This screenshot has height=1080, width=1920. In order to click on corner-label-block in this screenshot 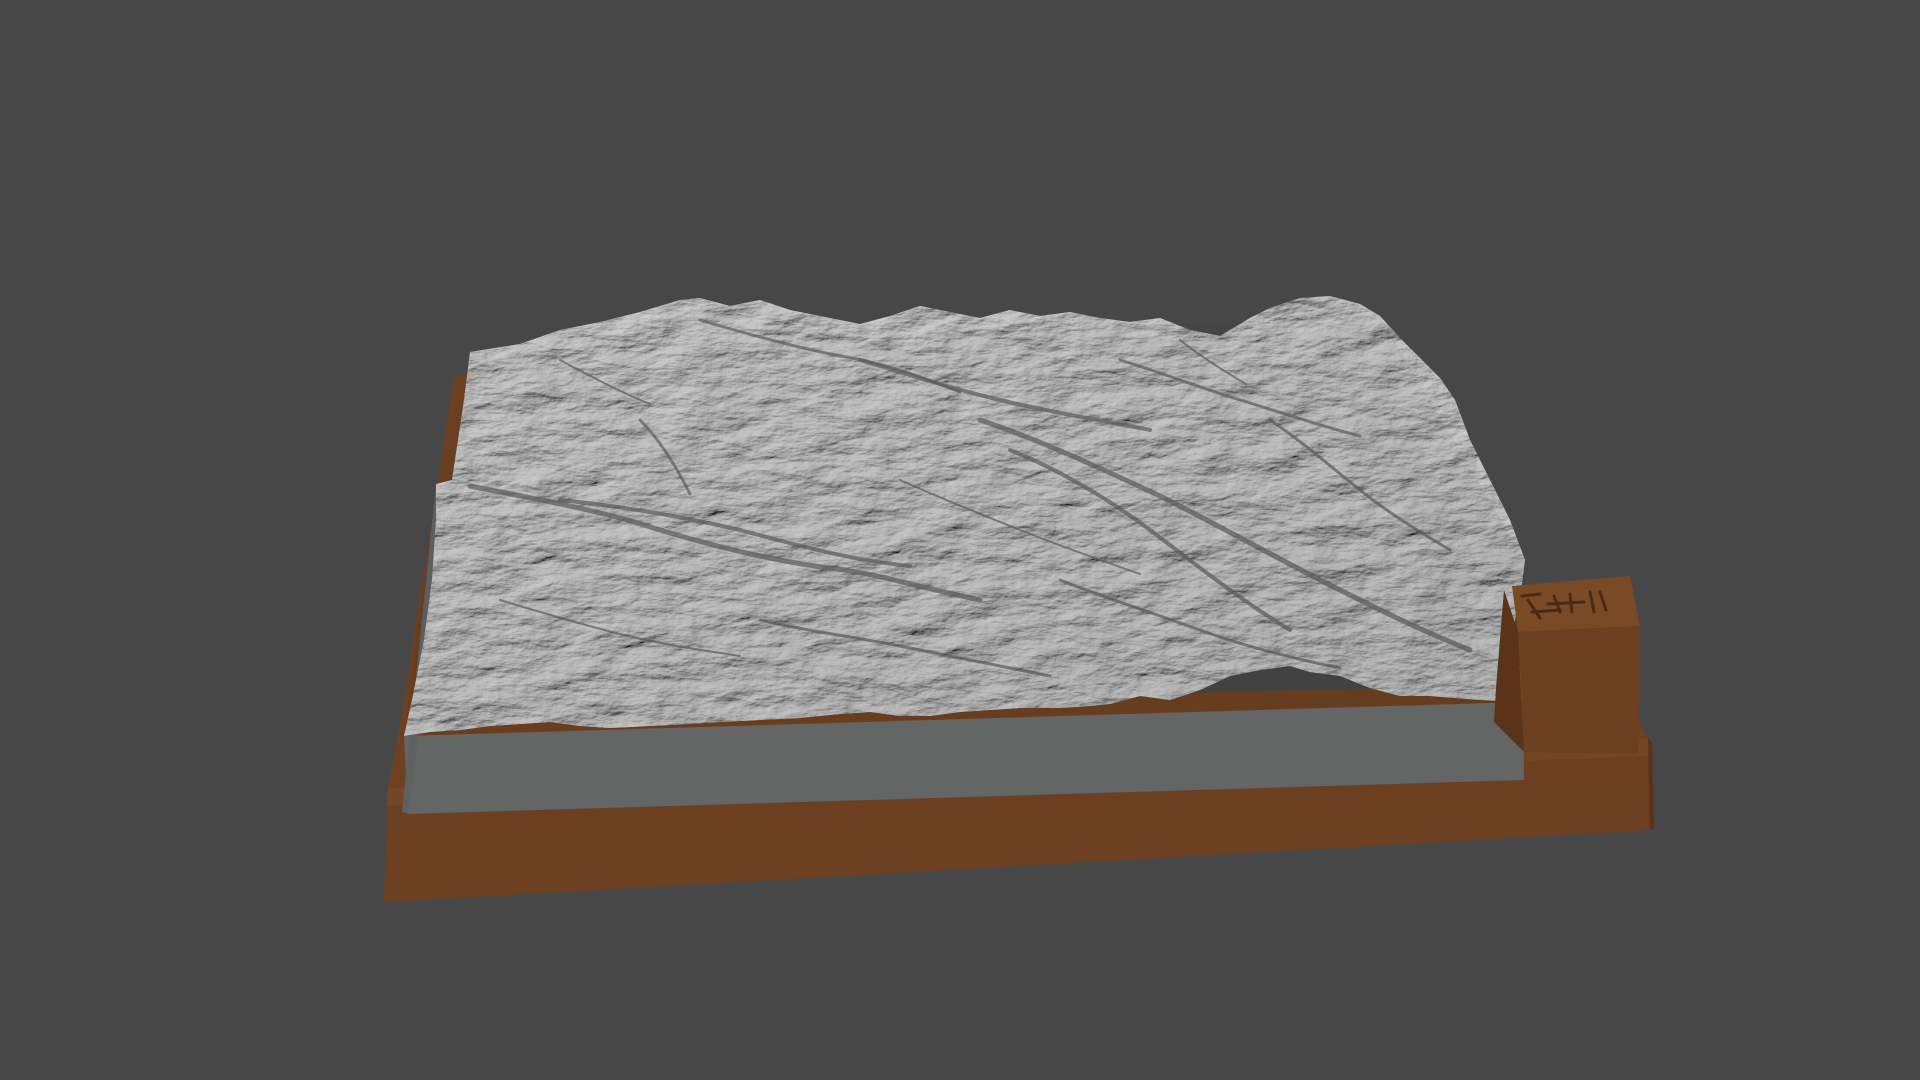, I will do `click(1567, 665)`.